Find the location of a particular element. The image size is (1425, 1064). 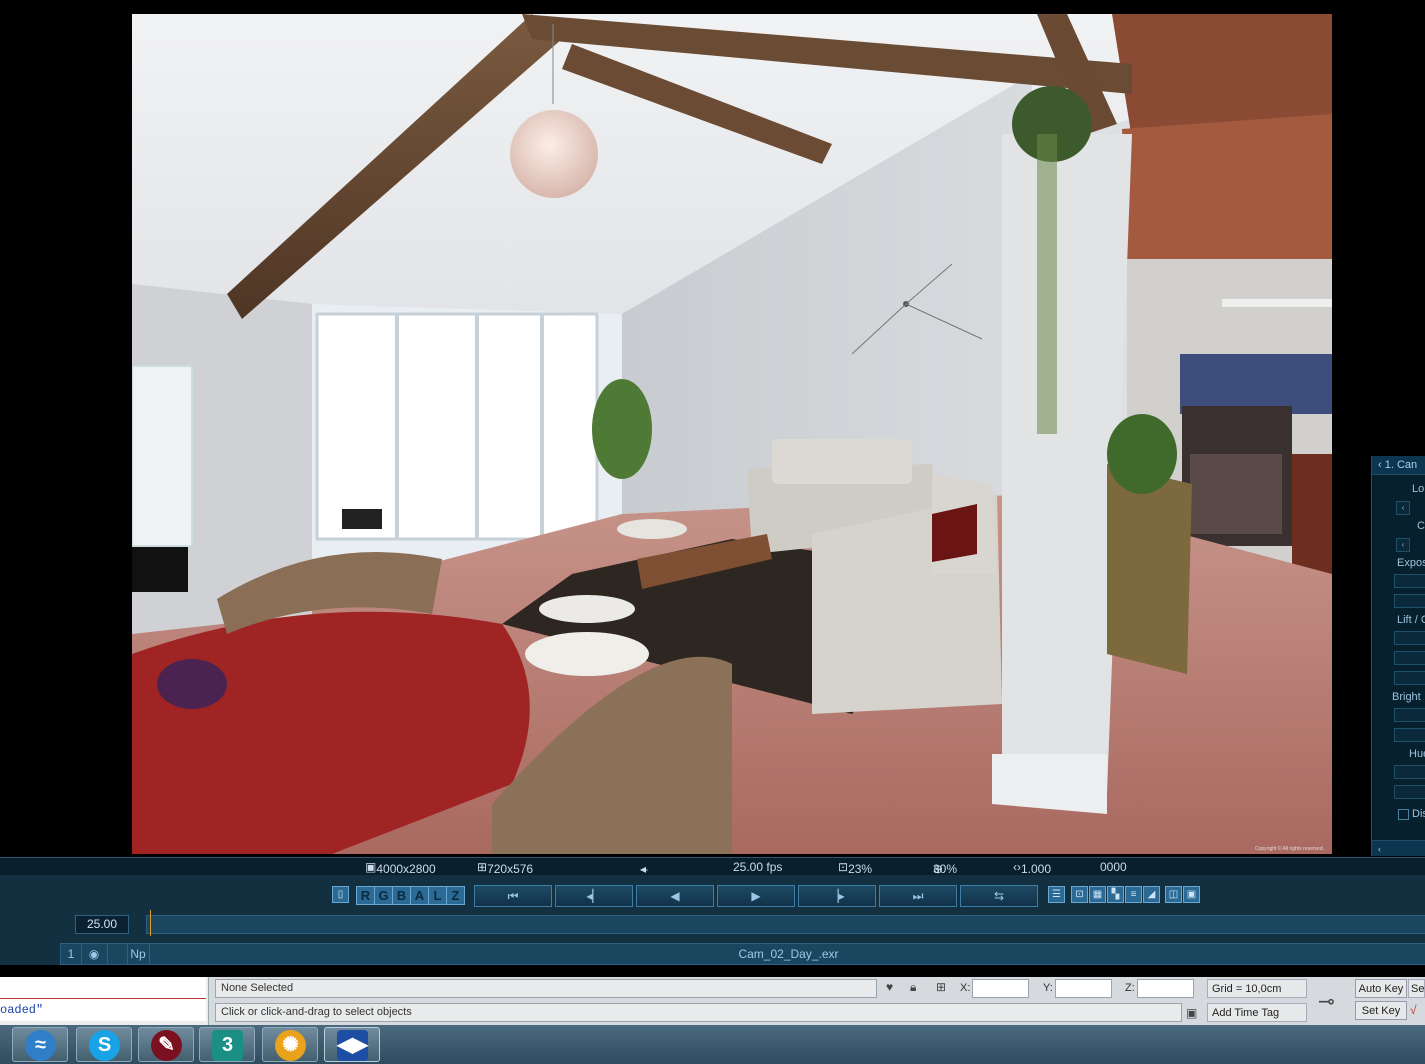

exposure-field is located at coordinates (1409, 581).